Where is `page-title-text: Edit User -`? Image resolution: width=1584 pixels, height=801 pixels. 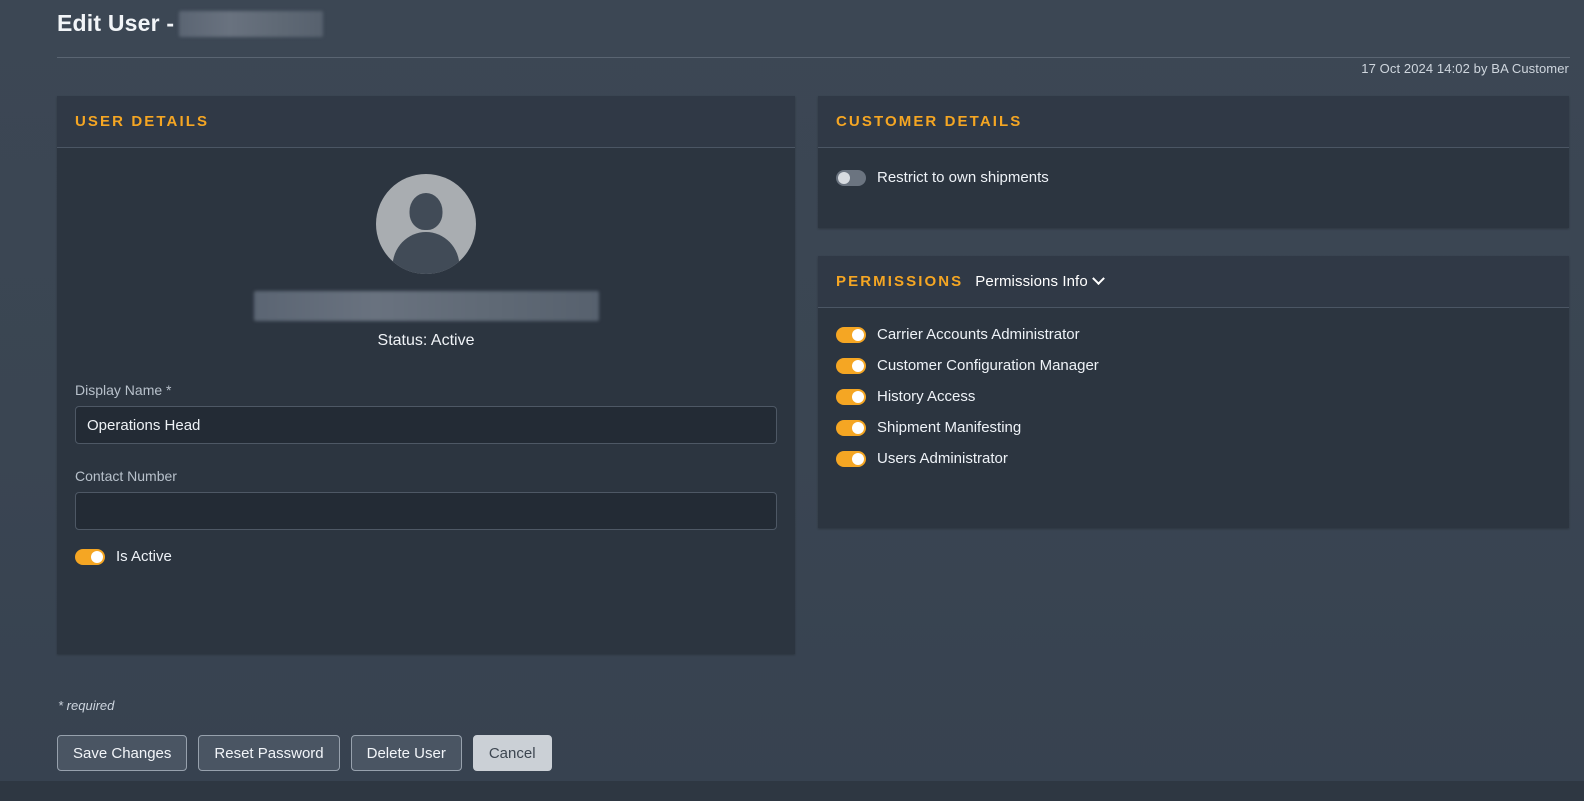 page-title-text: Edit User - is located at coordinates (116, 22).